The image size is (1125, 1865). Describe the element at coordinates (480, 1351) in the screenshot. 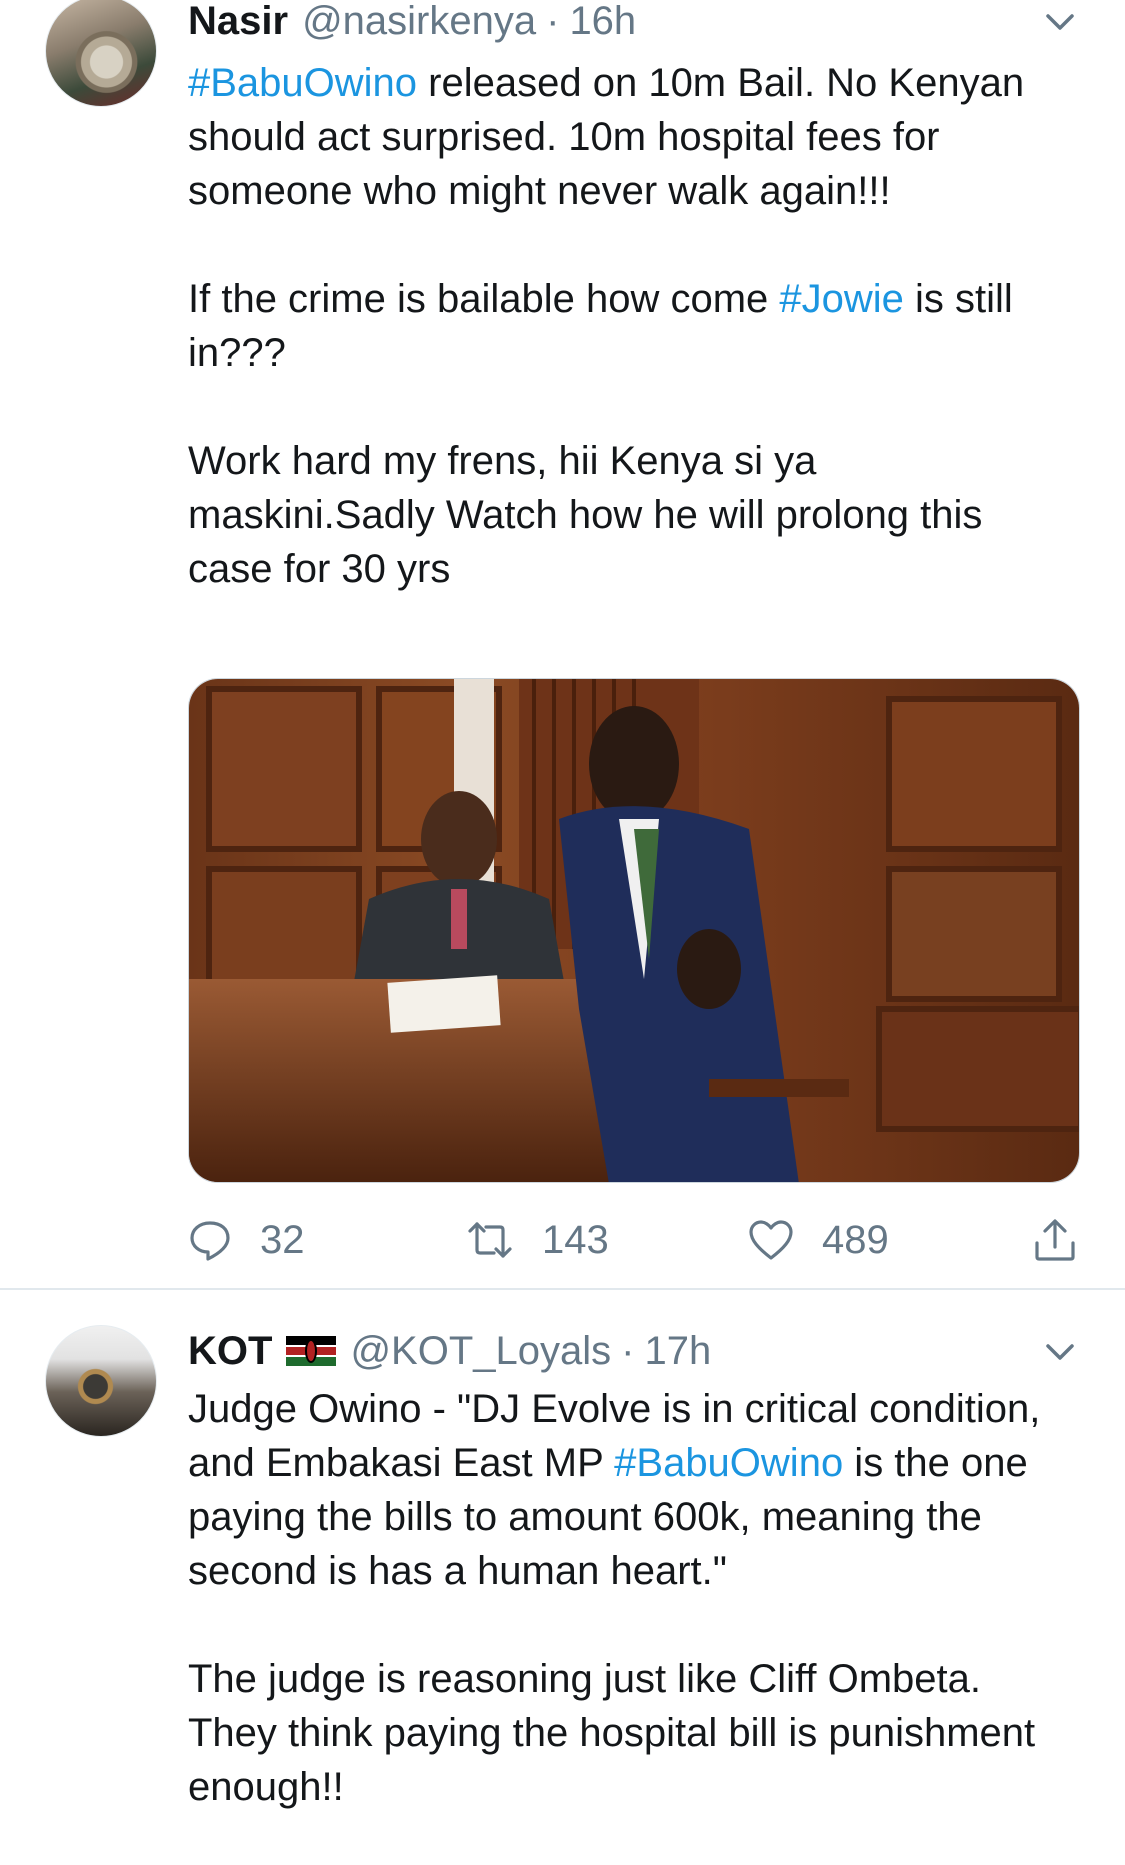

I see `user-handle: @KOT_Loyals` at that location.